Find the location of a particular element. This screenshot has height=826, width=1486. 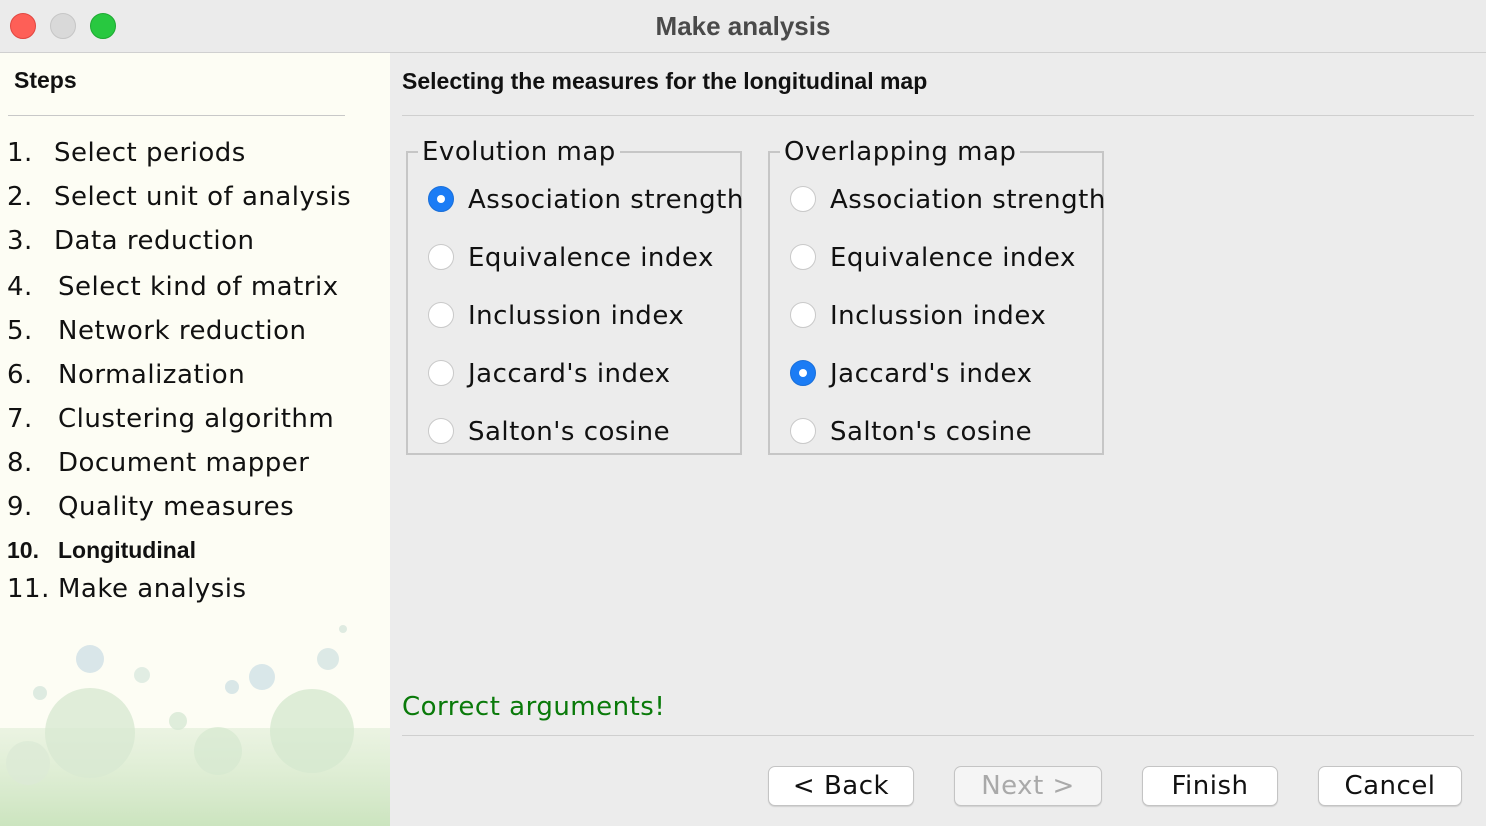

next-button: Next > is located at coordinates (1028, 786).